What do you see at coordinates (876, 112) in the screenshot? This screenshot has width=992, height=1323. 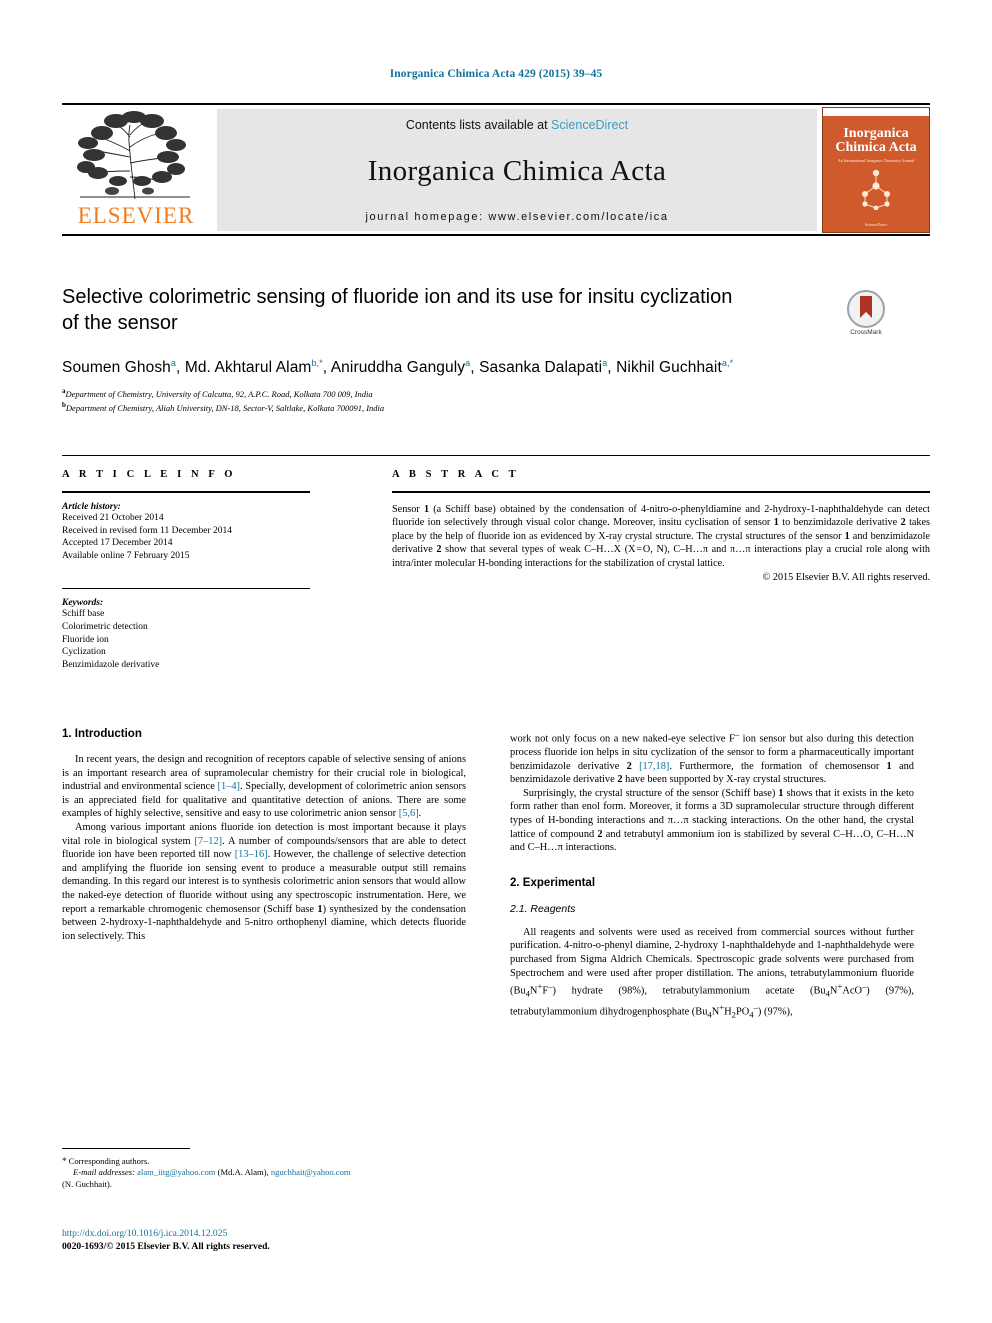 I see `cover-top-band` at bounding box center [876, 112].